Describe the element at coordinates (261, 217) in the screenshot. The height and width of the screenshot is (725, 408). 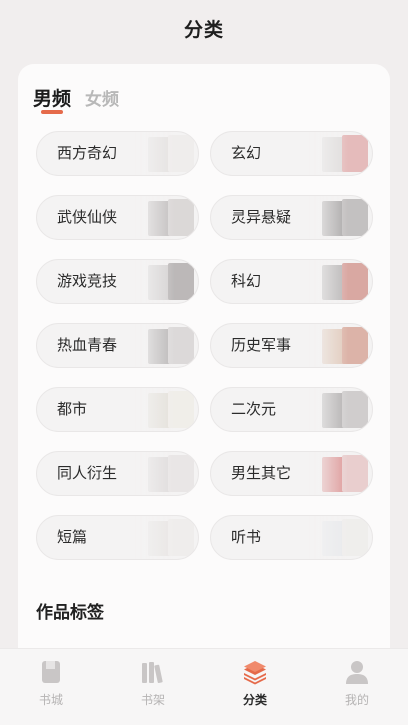
I see `category-label: 灵异悬疑` at that location.